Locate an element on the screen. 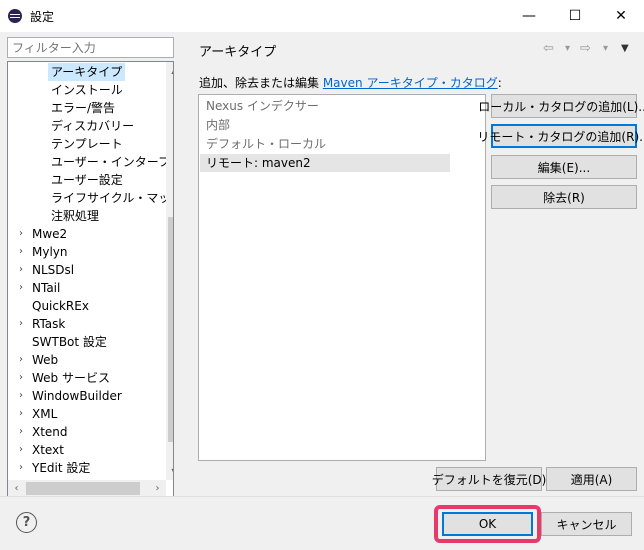  tree-item-label: ユーザー設定 is located at coordinates (87, 180).